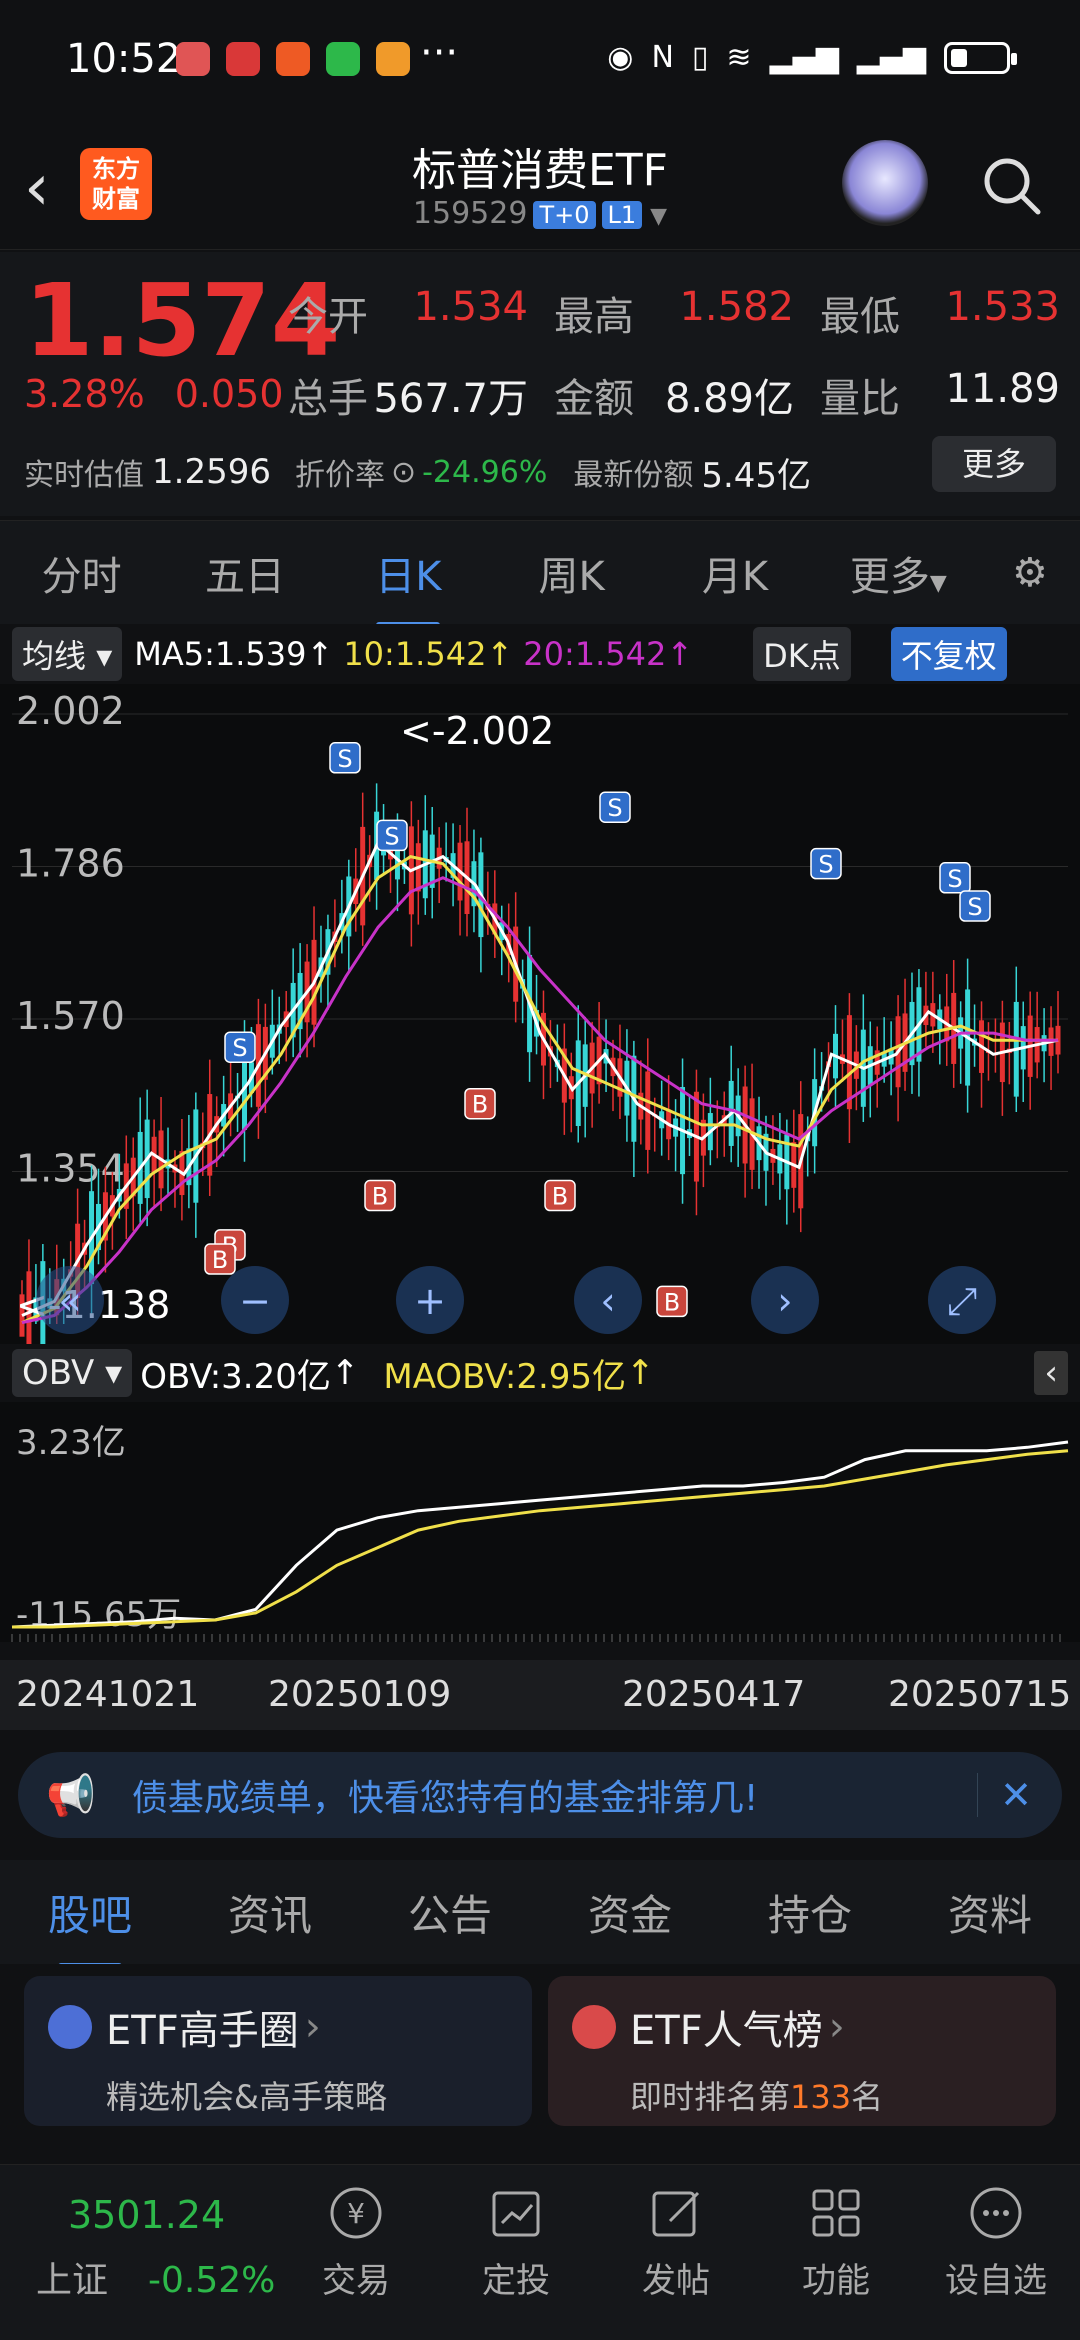  I want to click on app-header: ‹ 东方 财富 标普消费ETF 159529 T+0 L1 ▼, so click(540, 185).